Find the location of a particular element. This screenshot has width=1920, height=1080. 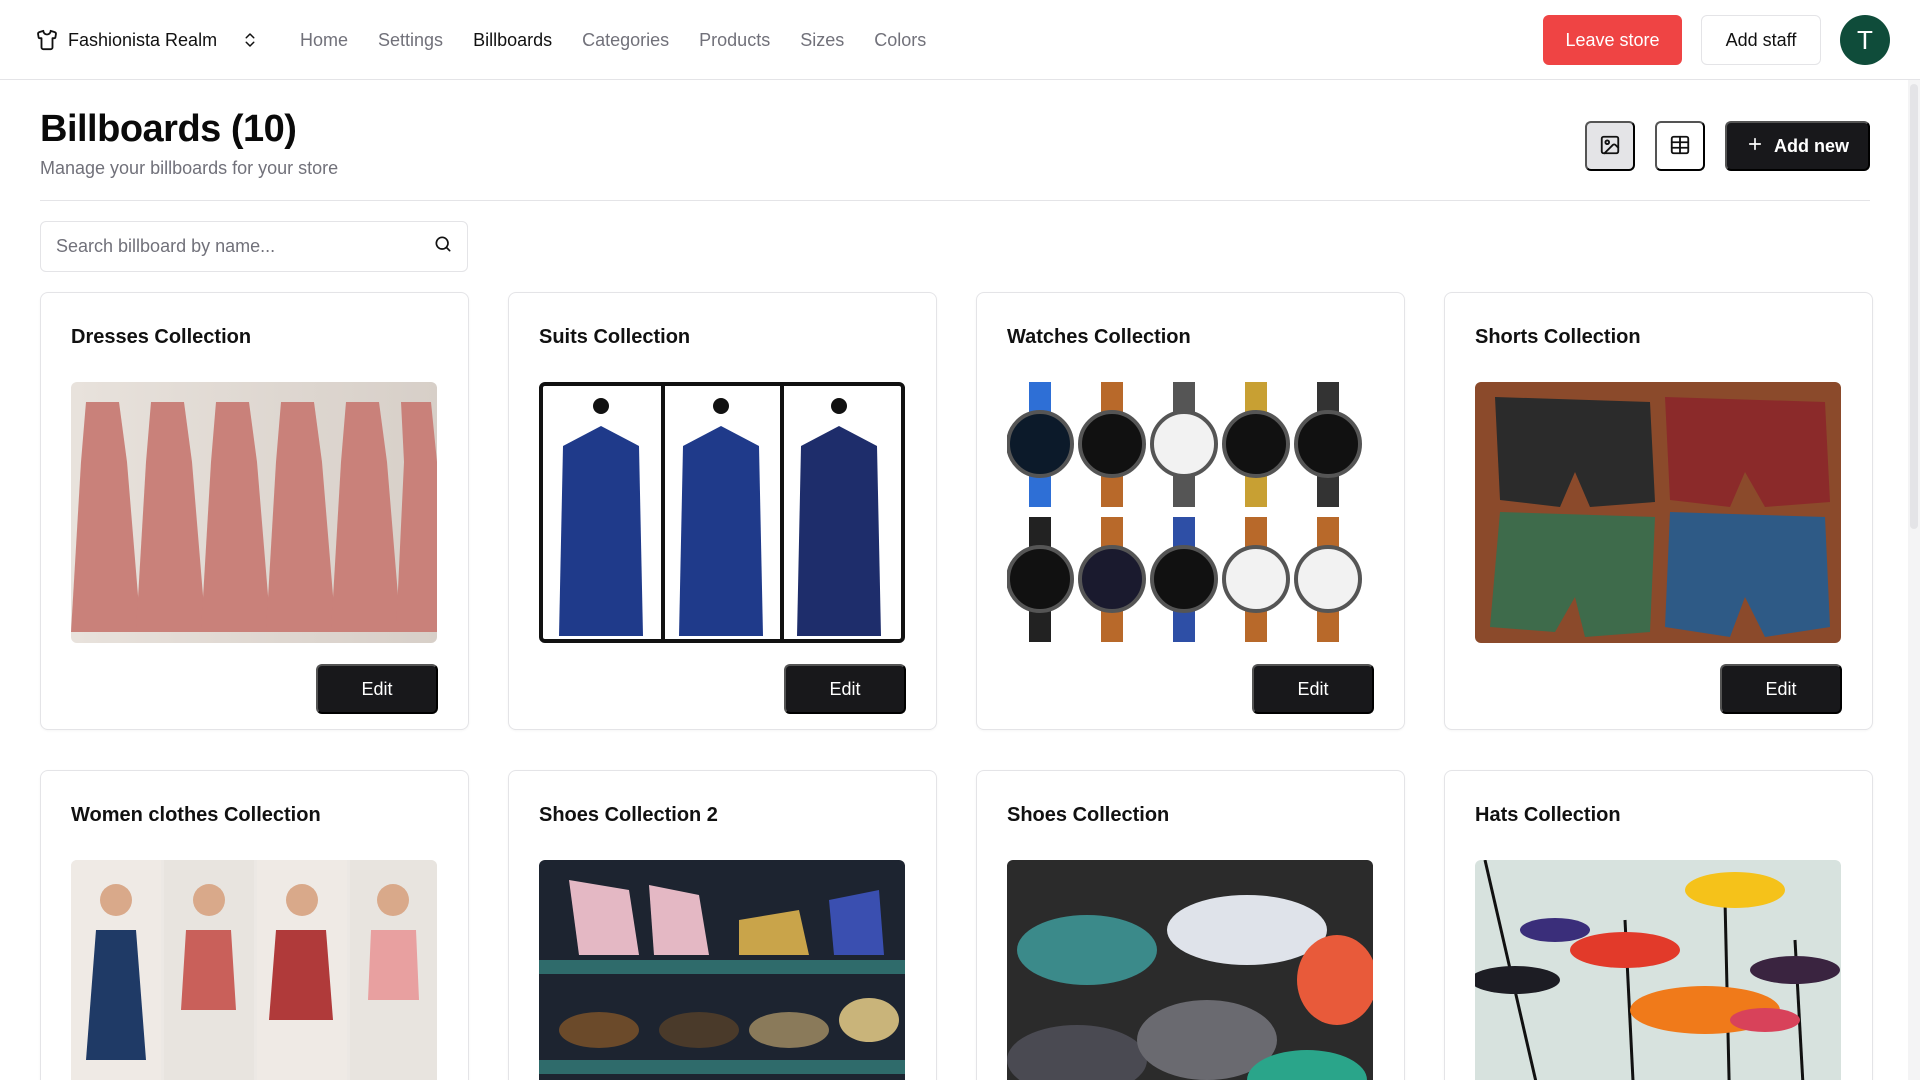

search-box is located at coordinates (254, 246).